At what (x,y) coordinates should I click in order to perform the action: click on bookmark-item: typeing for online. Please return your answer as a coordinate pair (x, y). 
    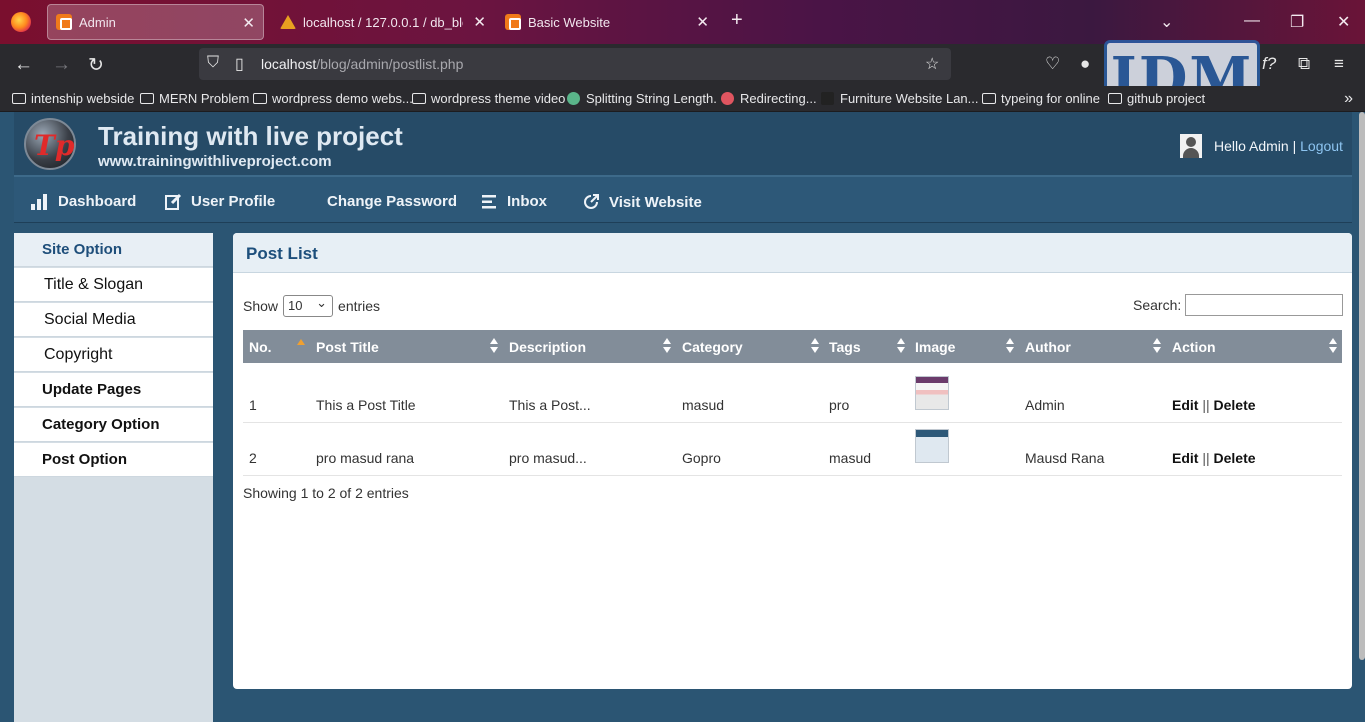
    Looking at the image, I should click on (1041, 98).